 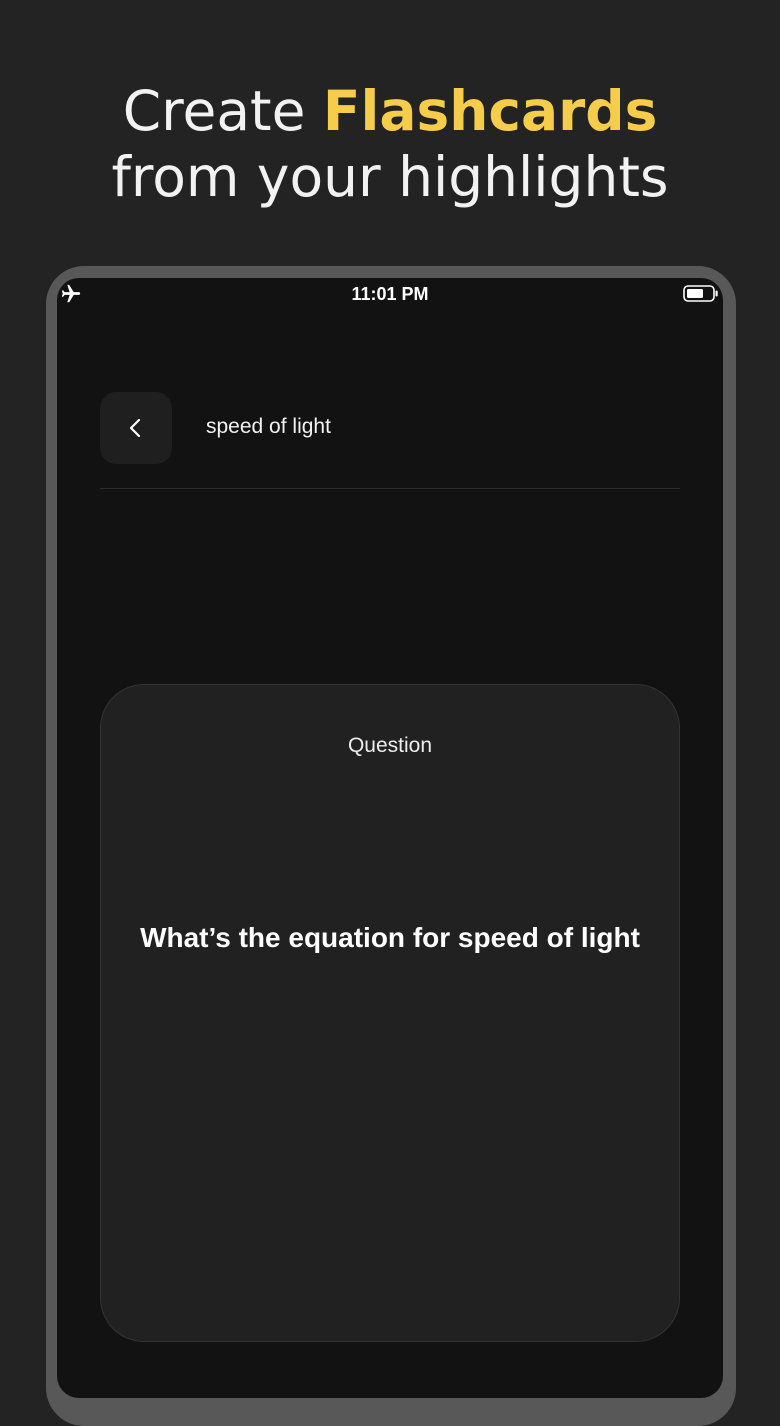 I want to click on headline-line-2: from your highlights, so click(x=390, y=177).